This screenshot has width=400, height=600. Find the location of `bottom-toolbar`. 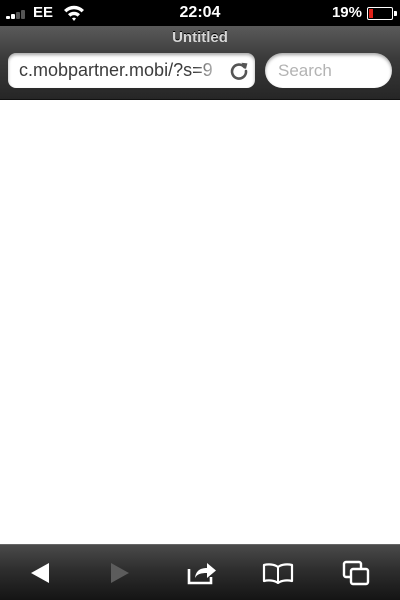

bottom-toolbar is located at coordinates (200, 572).